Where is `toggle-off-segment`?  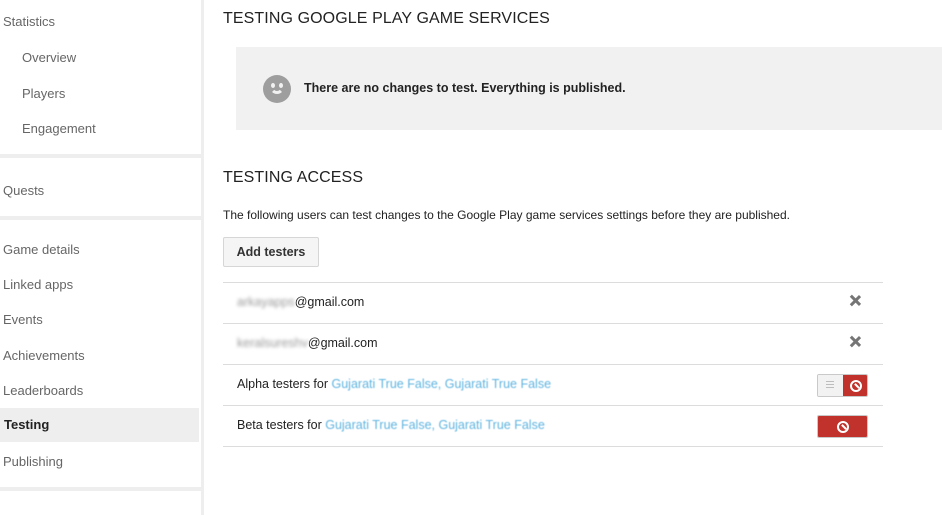
toggle-off-segment is located at coordinates (830, 385).